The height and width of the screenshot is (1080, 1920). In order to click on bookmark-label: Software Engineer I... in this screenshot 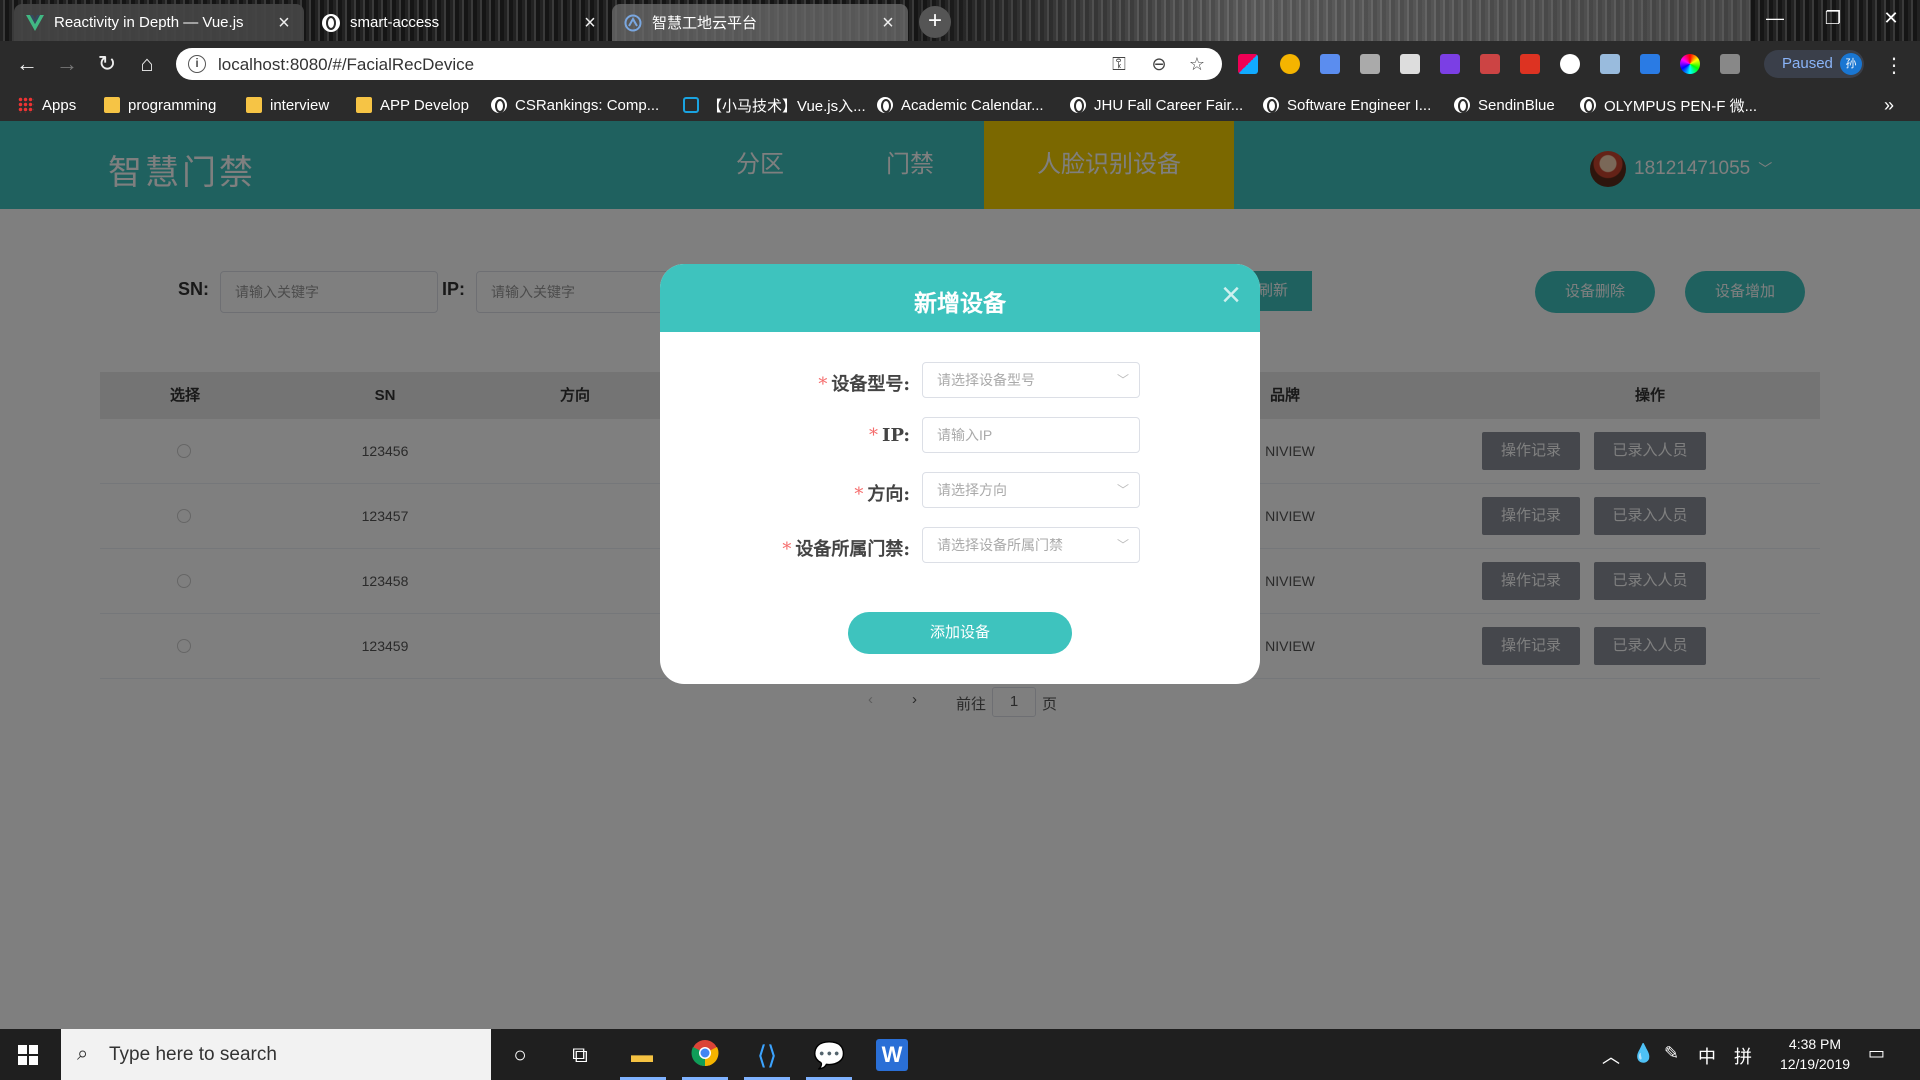, I will do `click(1359, 105)`.